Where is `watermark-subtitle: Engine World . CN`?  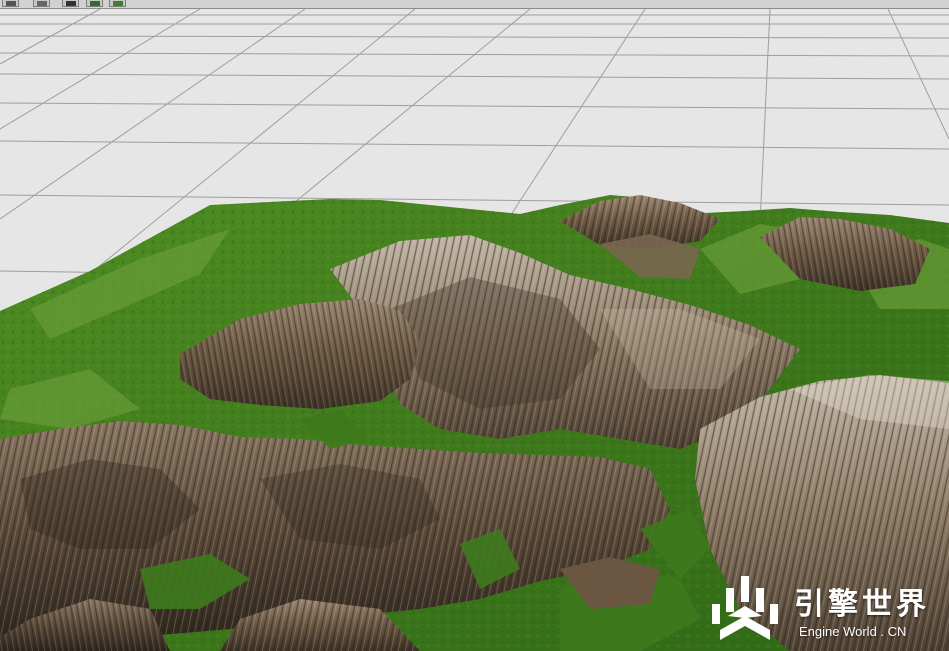 watermark-subtitle: Engine World . CN is located at coordinates (853, 631).